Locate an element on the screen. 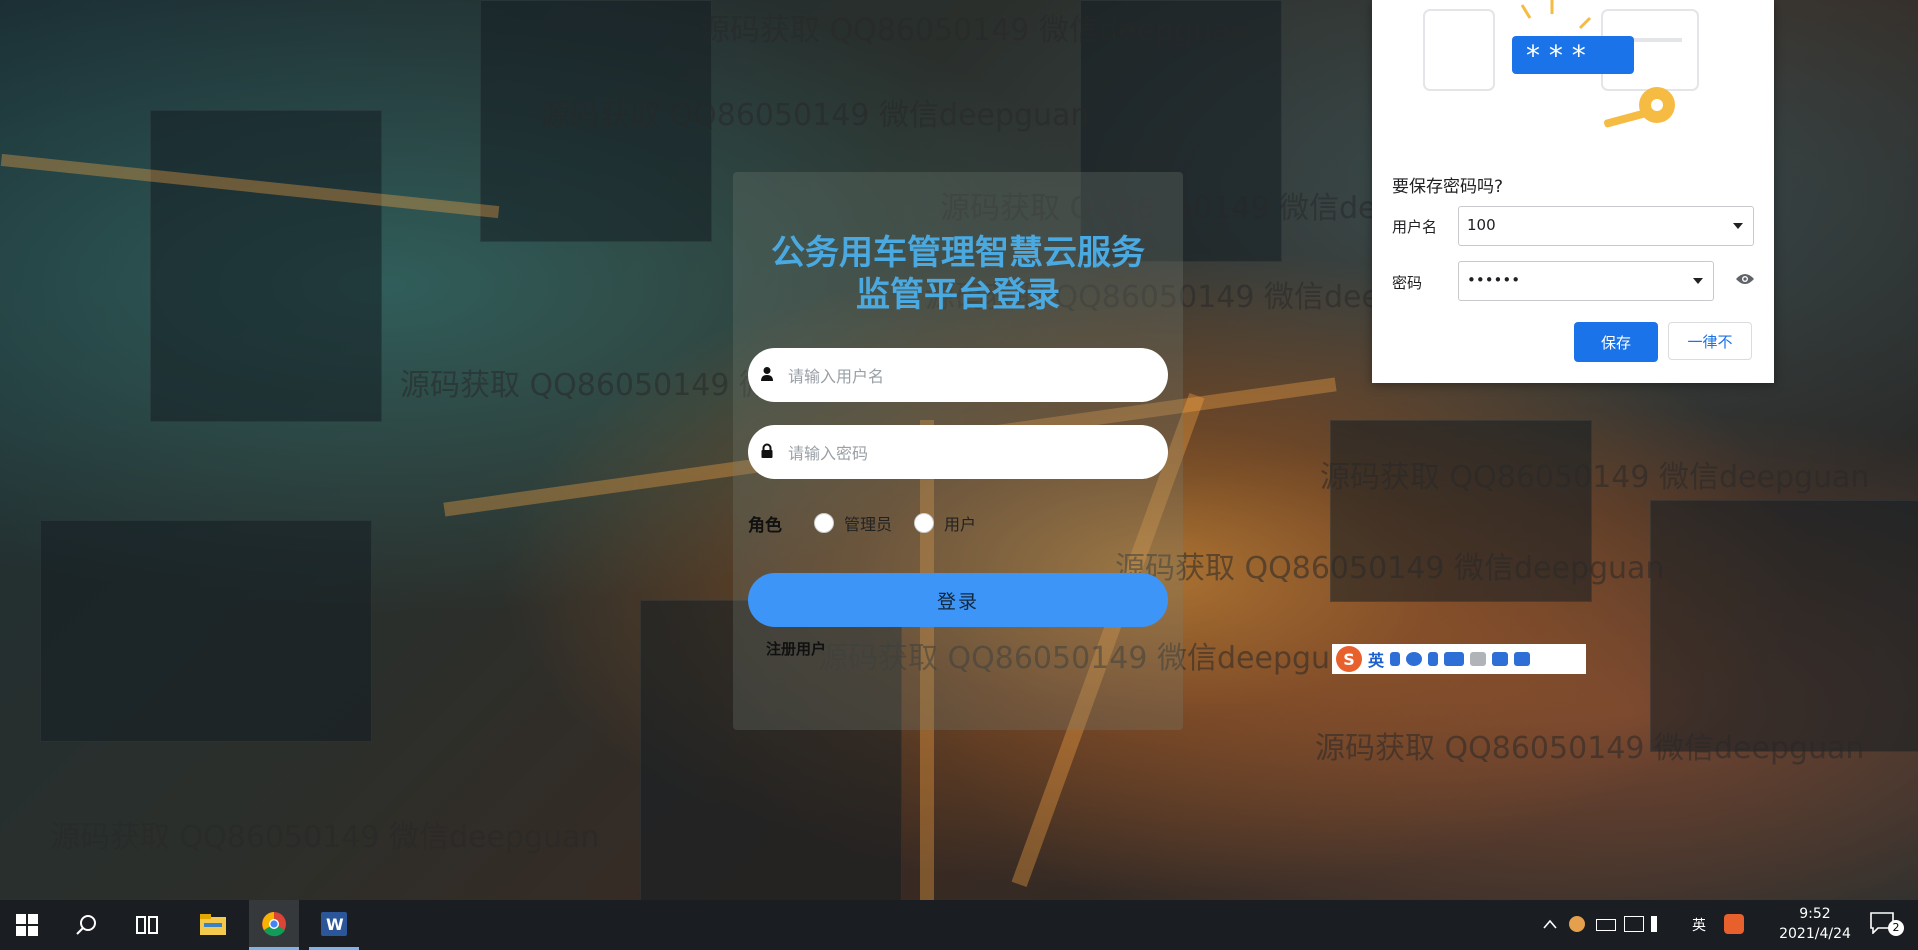 The image size is (1918, 950). windows-start-icon is located at coordinates (27, 925).